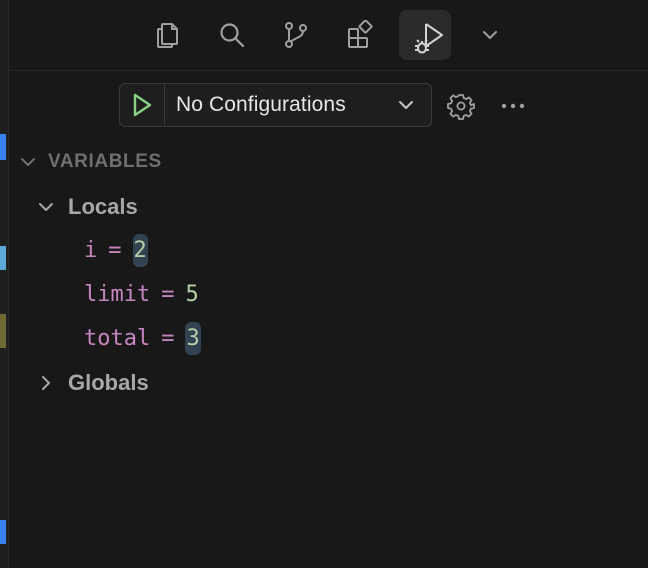  What do you see at coordinates (296, 35) in the screenshot?
I see `source-control-icon` at bounding box center [296, 35].